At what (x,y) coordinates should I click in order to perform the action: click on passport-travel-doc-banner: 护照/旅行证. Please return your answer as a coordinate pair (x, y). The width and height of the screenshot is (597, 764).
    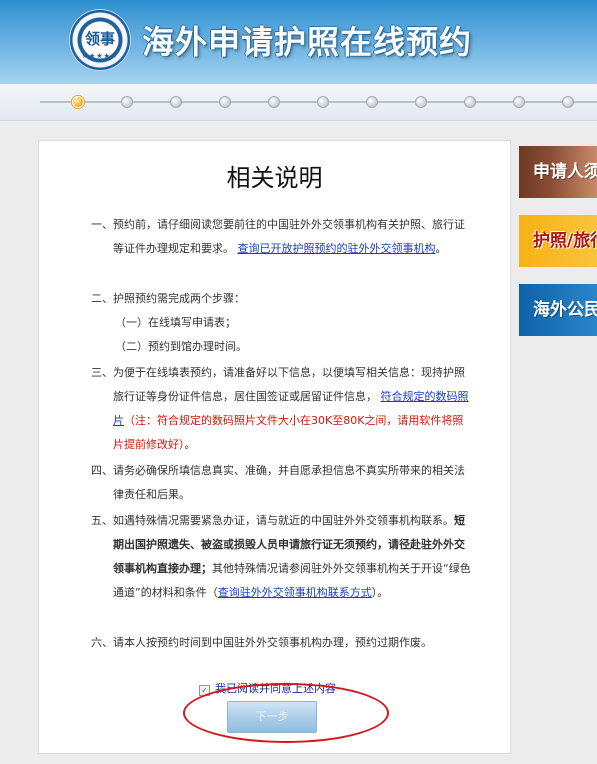
    Looking at the image, I should click on (558, 241).